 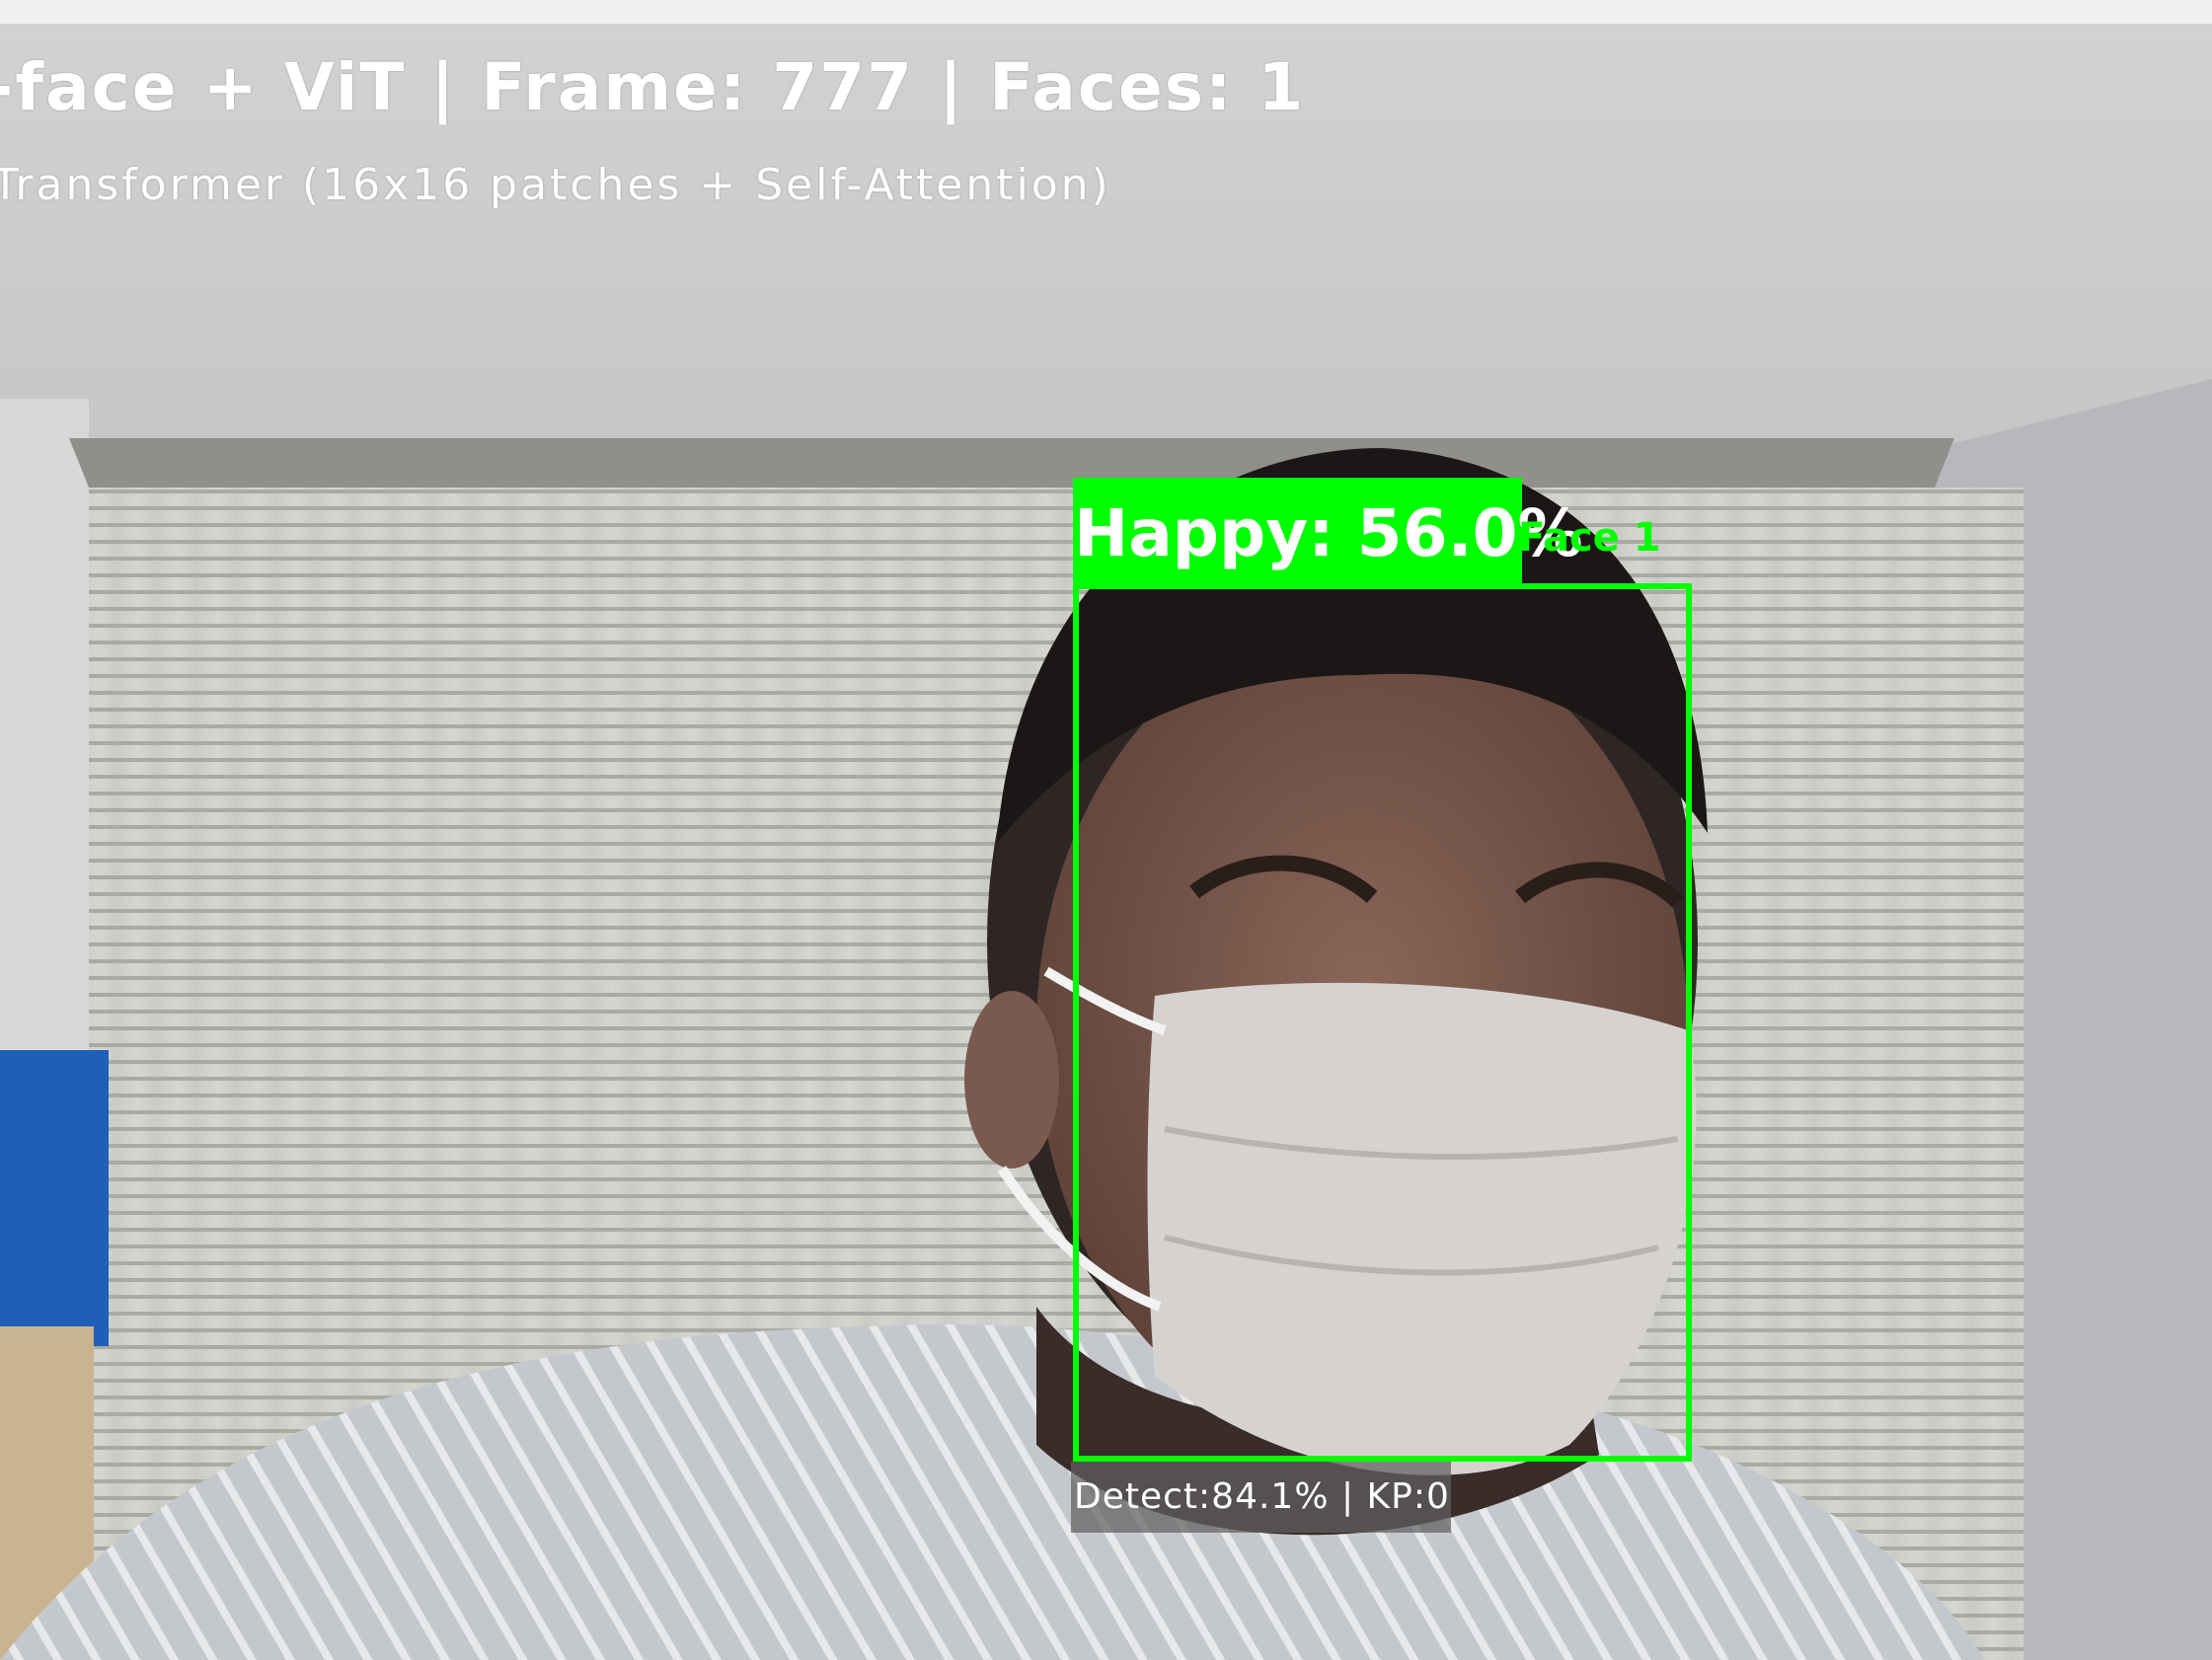 I want to click on face-bounding-box, so click(x=1382, y=1023).